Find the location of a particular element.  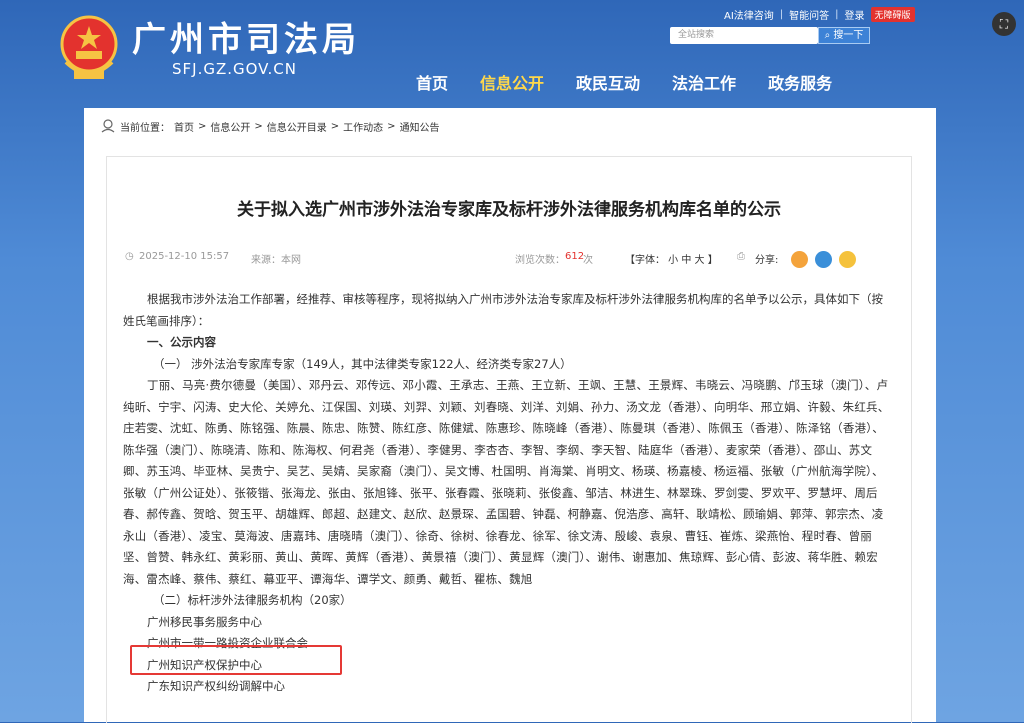

main-nav: 首页 信息公开 政民互动 法治工作 政务服务 is located at coordinates (624, 82).